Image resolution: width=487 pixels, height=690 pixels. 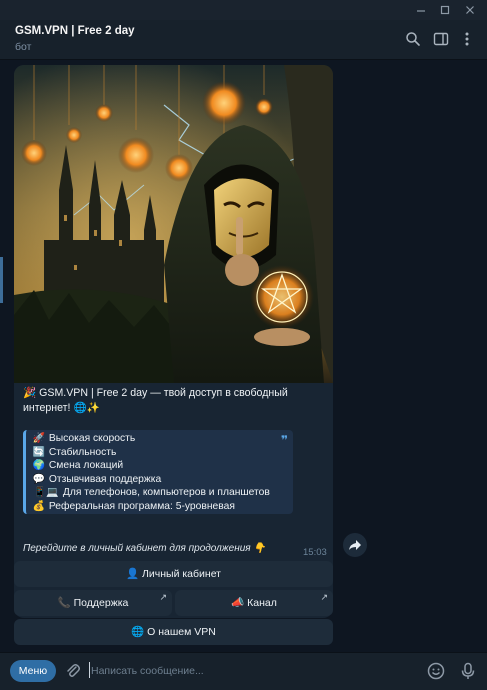 I want to click on chat-subtitle: бот, so click(x=23, y=47).